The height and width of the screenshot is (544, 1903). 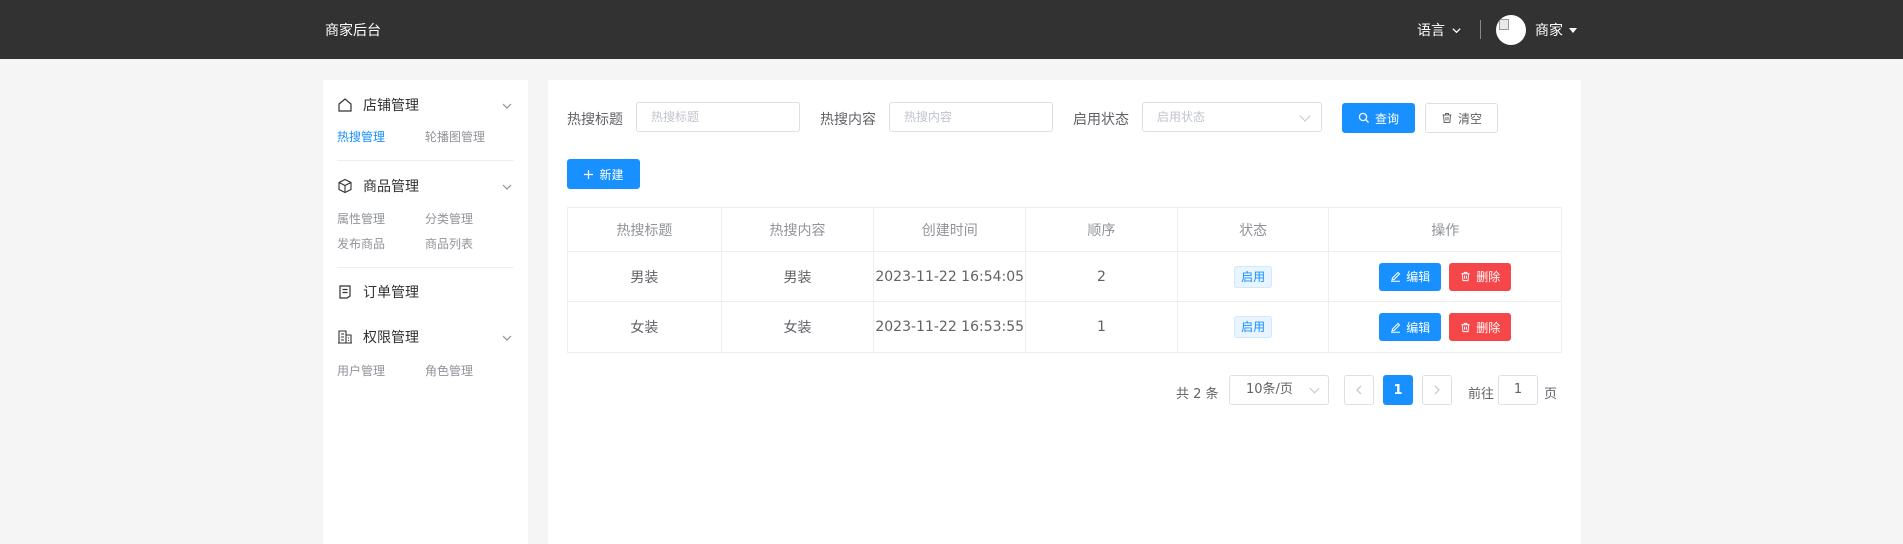 What do you see at coordinates (950, 327) in the screenshot?
I see `cell-created: 2023-11-22 16:53:55` at bounding box center [950, 327].